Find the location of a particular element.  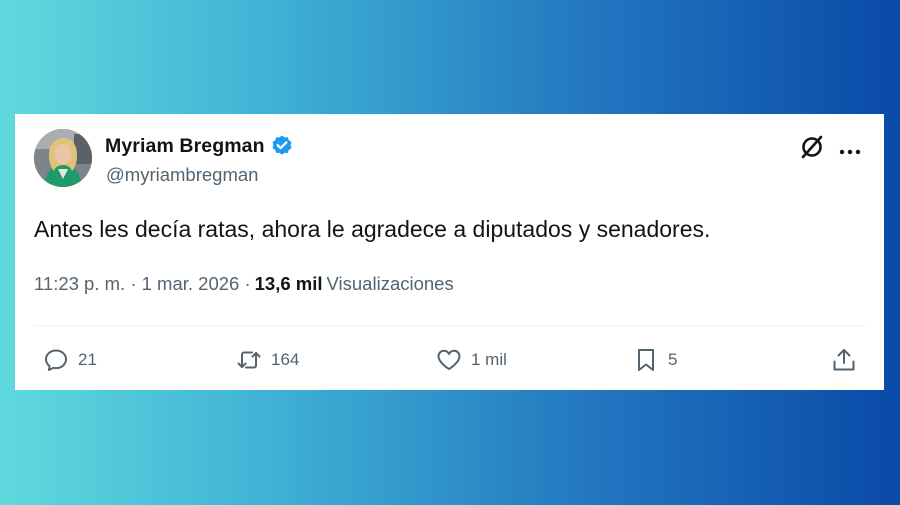

share-button is located at coordinates (844, 360).